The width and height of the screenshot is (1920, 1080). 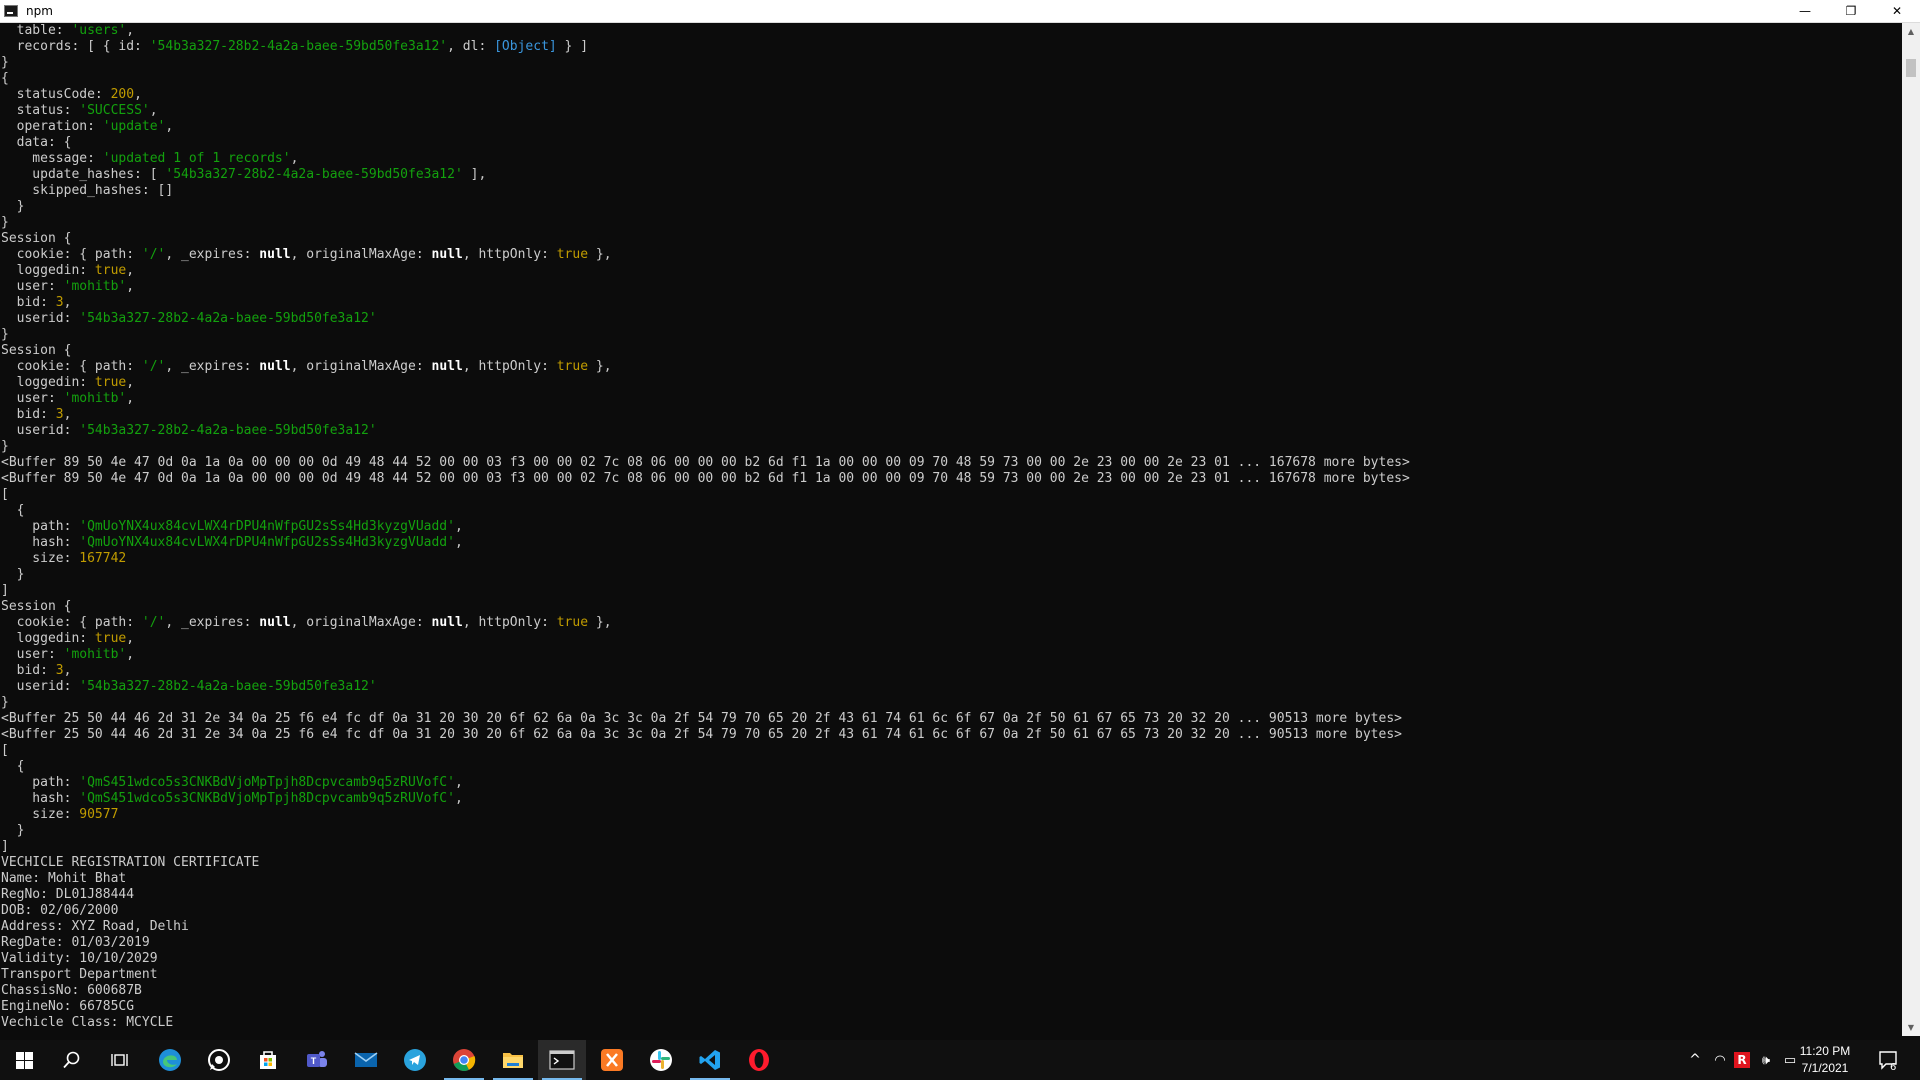 I want to click on console-token: 'mohitb', so click(x=95, y=654).